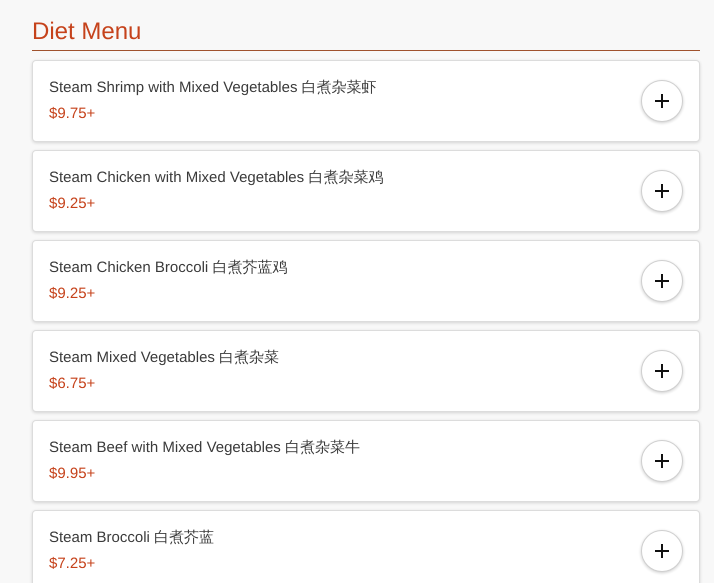 This screenshot has height=583, width=714. Describe the element at coordinates (213, 88) in the screenshot. I see `item-name: Steam Shrimp with Mixed Vegetables 白煮杂菜虾` at that location.